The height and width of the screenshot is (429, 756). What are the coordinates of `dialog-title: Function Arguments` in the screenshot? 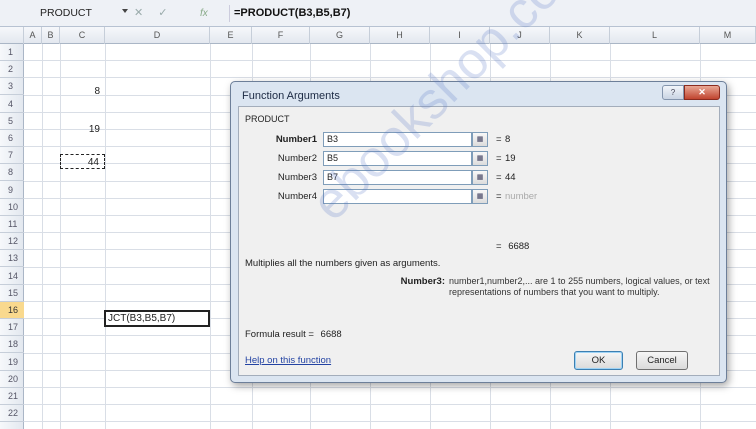 It's located at (291, 96).